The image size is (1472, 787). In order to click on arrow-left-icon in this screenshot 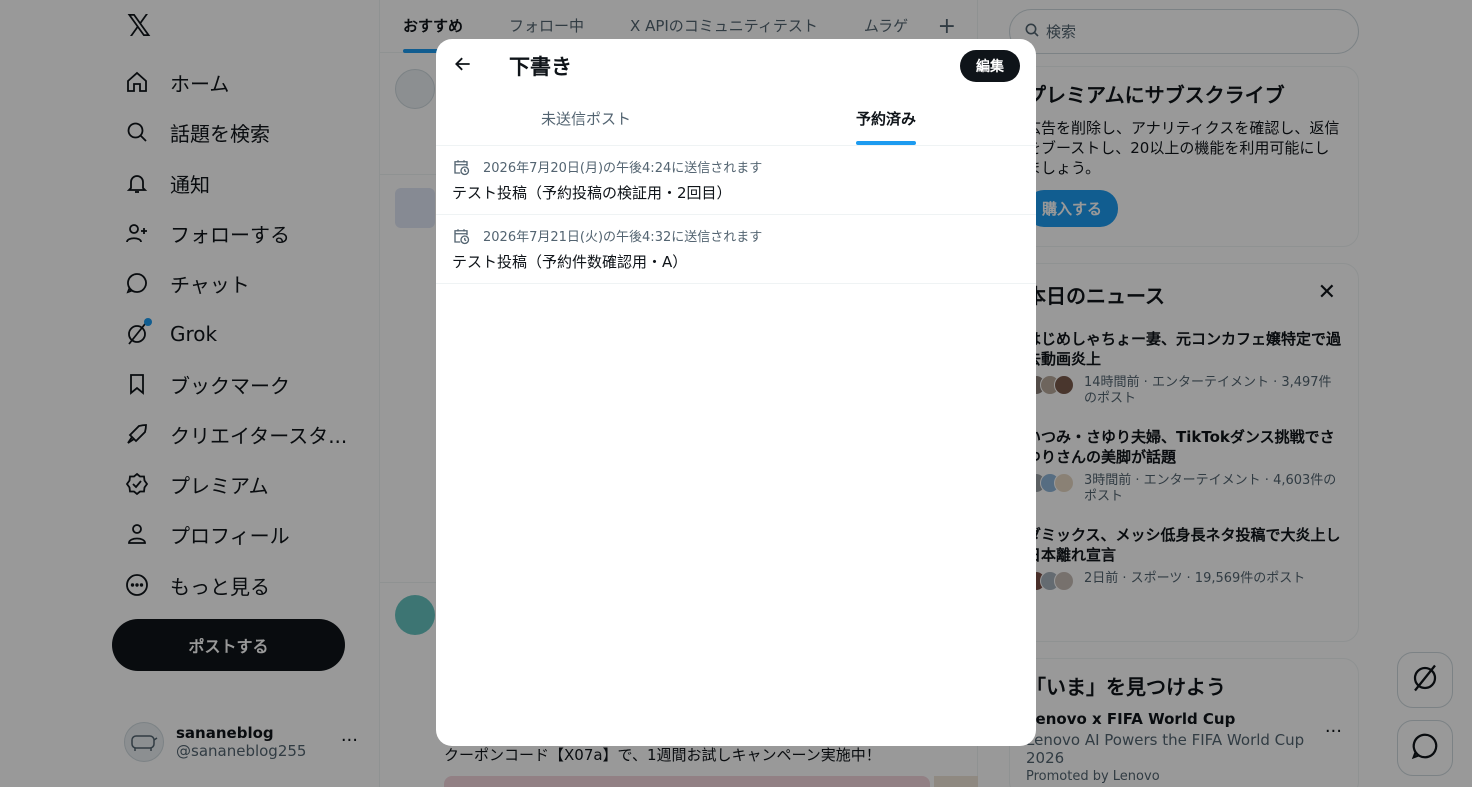, I will do `click(463, 66)`.